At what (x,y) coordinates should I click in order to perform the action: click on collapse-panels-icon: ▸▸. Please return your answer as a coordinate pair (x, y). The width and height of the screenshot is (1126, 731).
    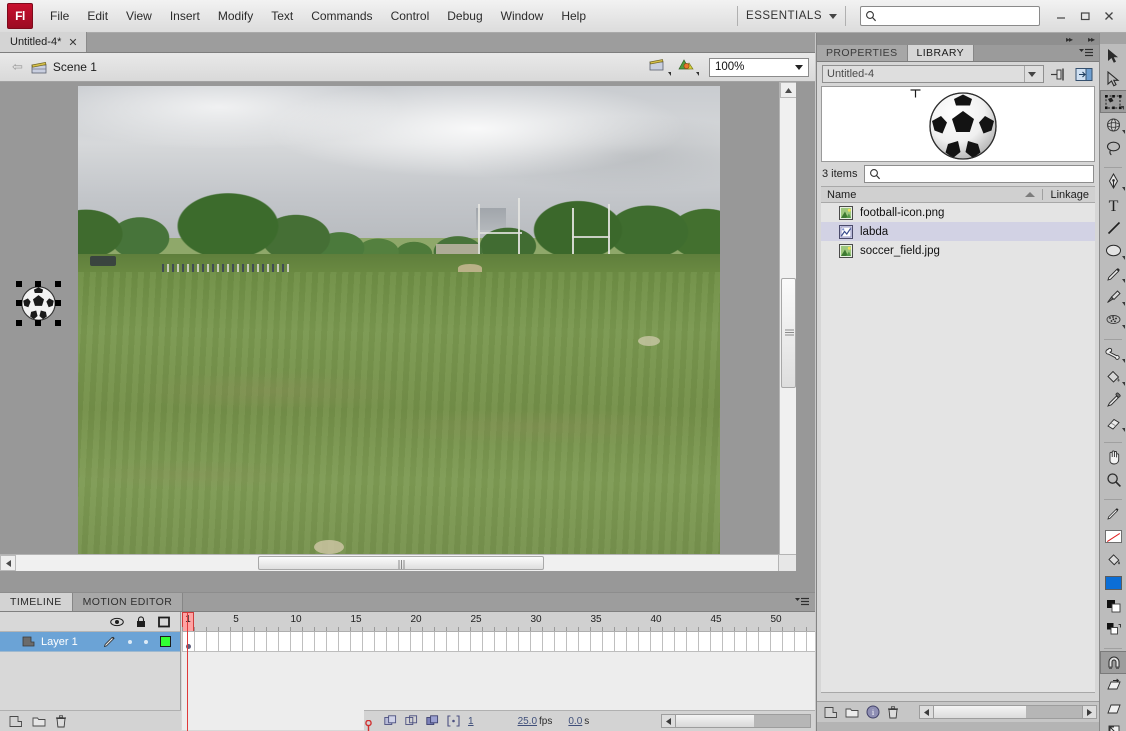
    Looking at the image, I should click on (1069, 39).